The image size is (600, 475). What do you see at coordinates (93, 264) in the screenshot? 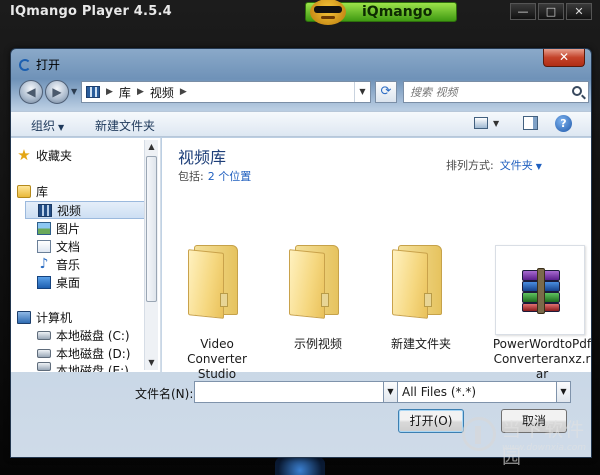
I see `nav-item-music: ♪ 音乐` at bounding box center [93, 264].